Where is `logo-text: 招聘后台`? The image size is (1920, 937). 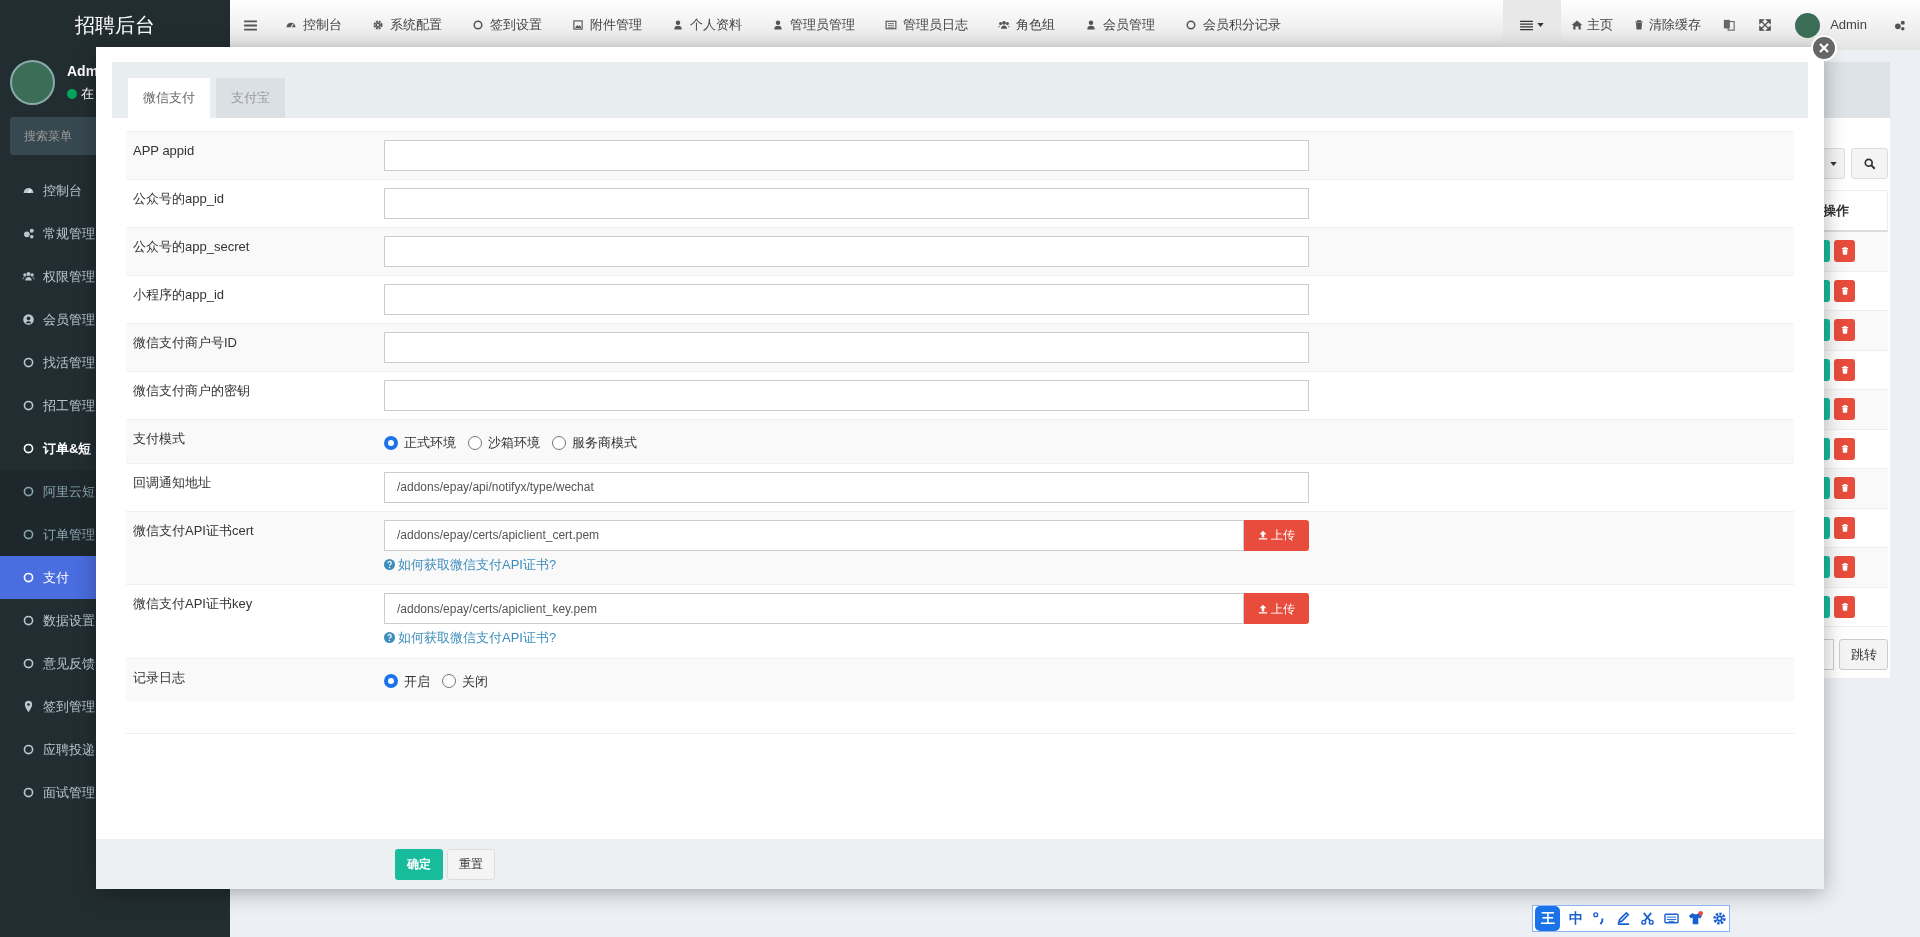
logo-text: 招聘后台 is located at coordinates (115, 25).